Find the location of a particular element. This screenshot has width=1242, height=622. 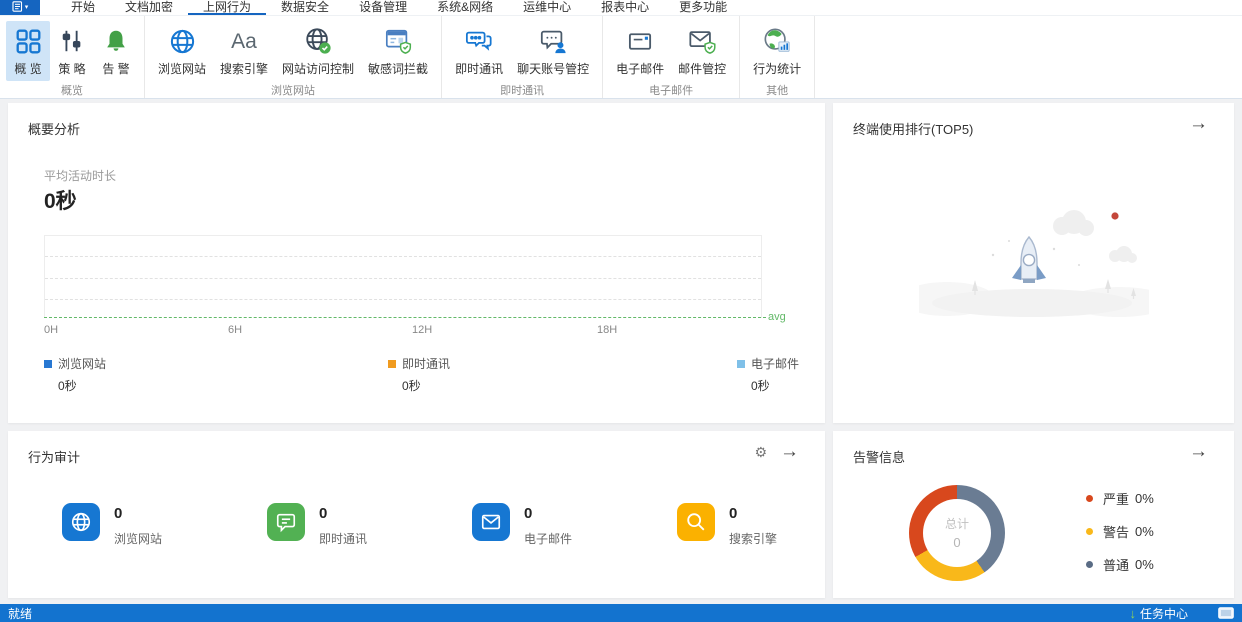

alert-legend-critical: 严重 0% is located at coordinates (1120, 498).